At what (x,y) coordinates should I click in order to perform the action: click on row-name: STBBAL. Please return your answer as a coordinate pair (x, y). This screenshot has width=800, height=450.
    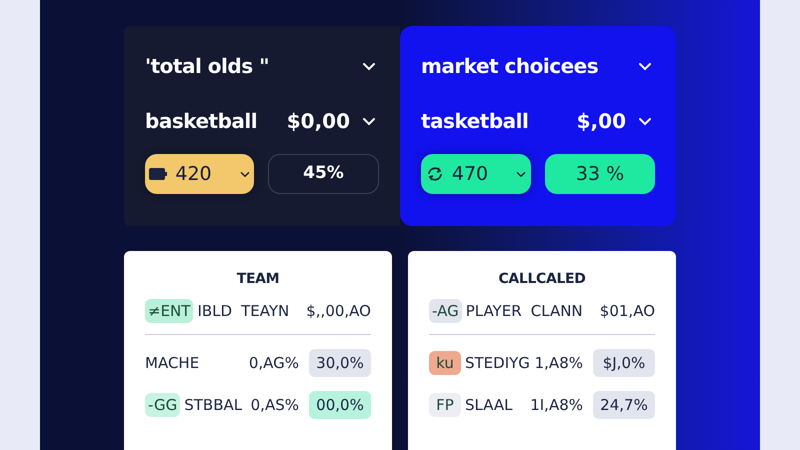
    Looking at the image, I should click on (213, 405).